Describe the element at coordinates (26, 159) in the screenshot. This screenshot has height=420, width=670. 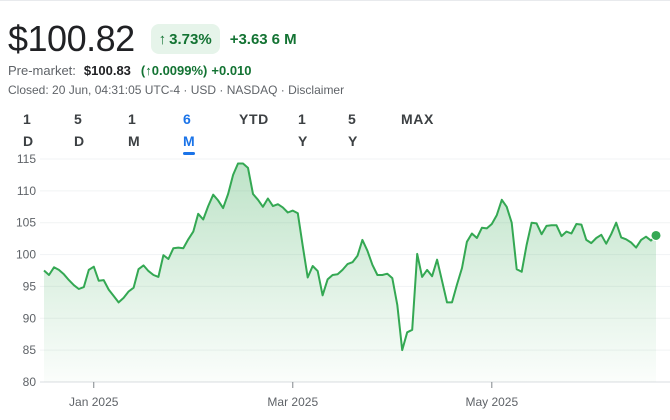
I see `y-tick-label: 115` at that location.